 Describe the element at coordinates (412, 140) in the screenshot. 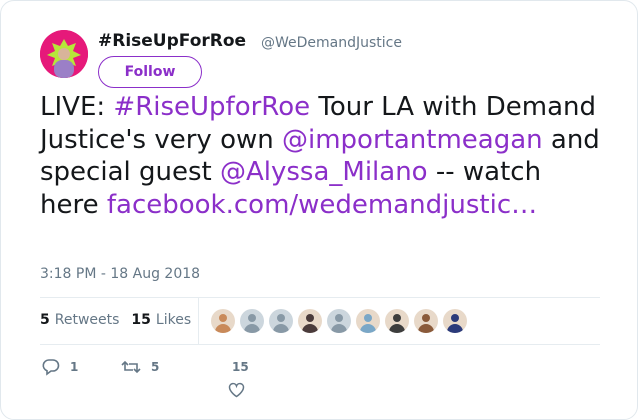

I see `mention-link-importantmeagan: @importantmeagan` at that location.